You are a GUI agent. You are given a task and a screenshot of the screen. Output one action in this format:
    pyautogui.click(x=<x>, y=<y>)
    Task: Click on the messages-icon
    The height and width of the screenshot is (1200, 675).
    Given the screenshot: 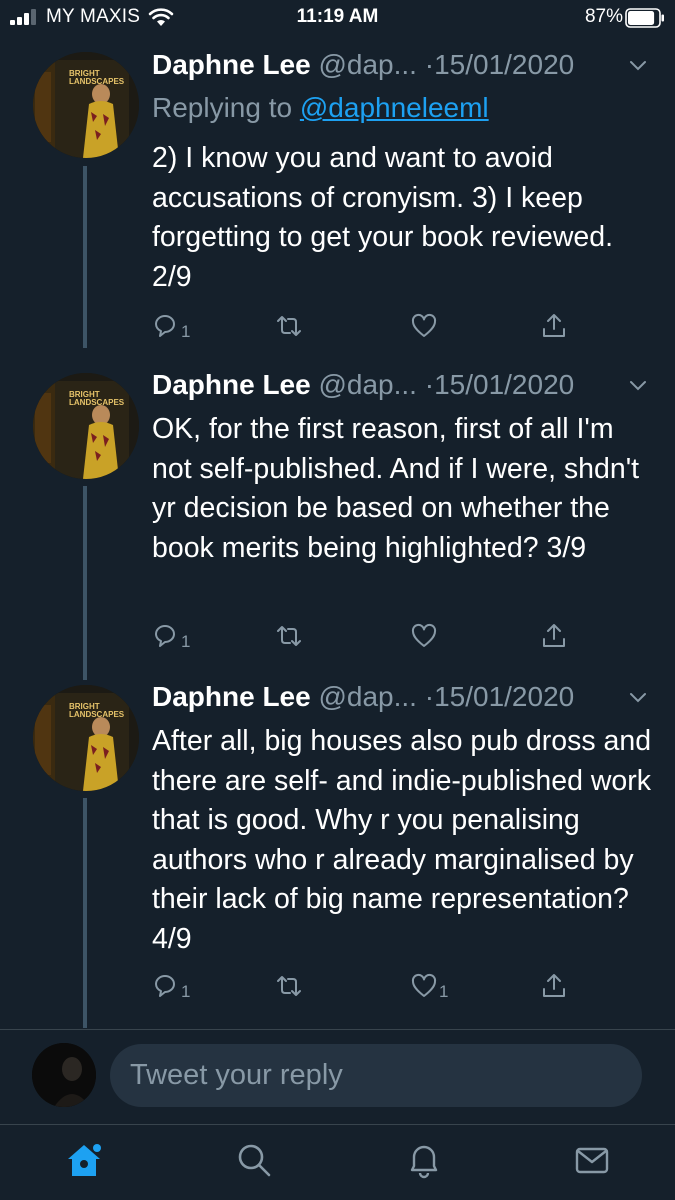 What is the action you would take?
    pyautogui.click(x=592, y=1160)
    